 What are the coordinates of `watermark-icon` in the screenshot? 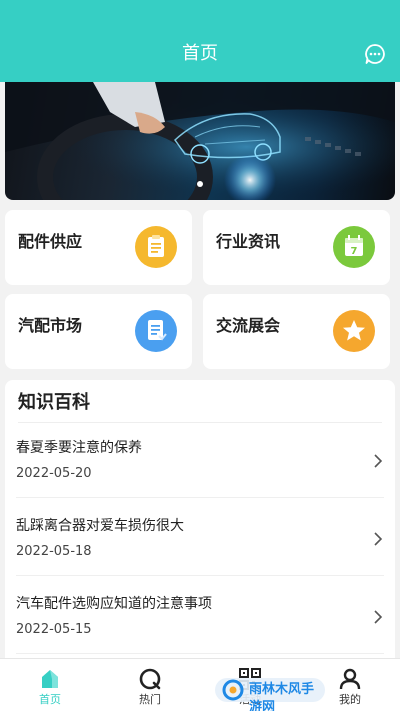 It's located at (233, 690).